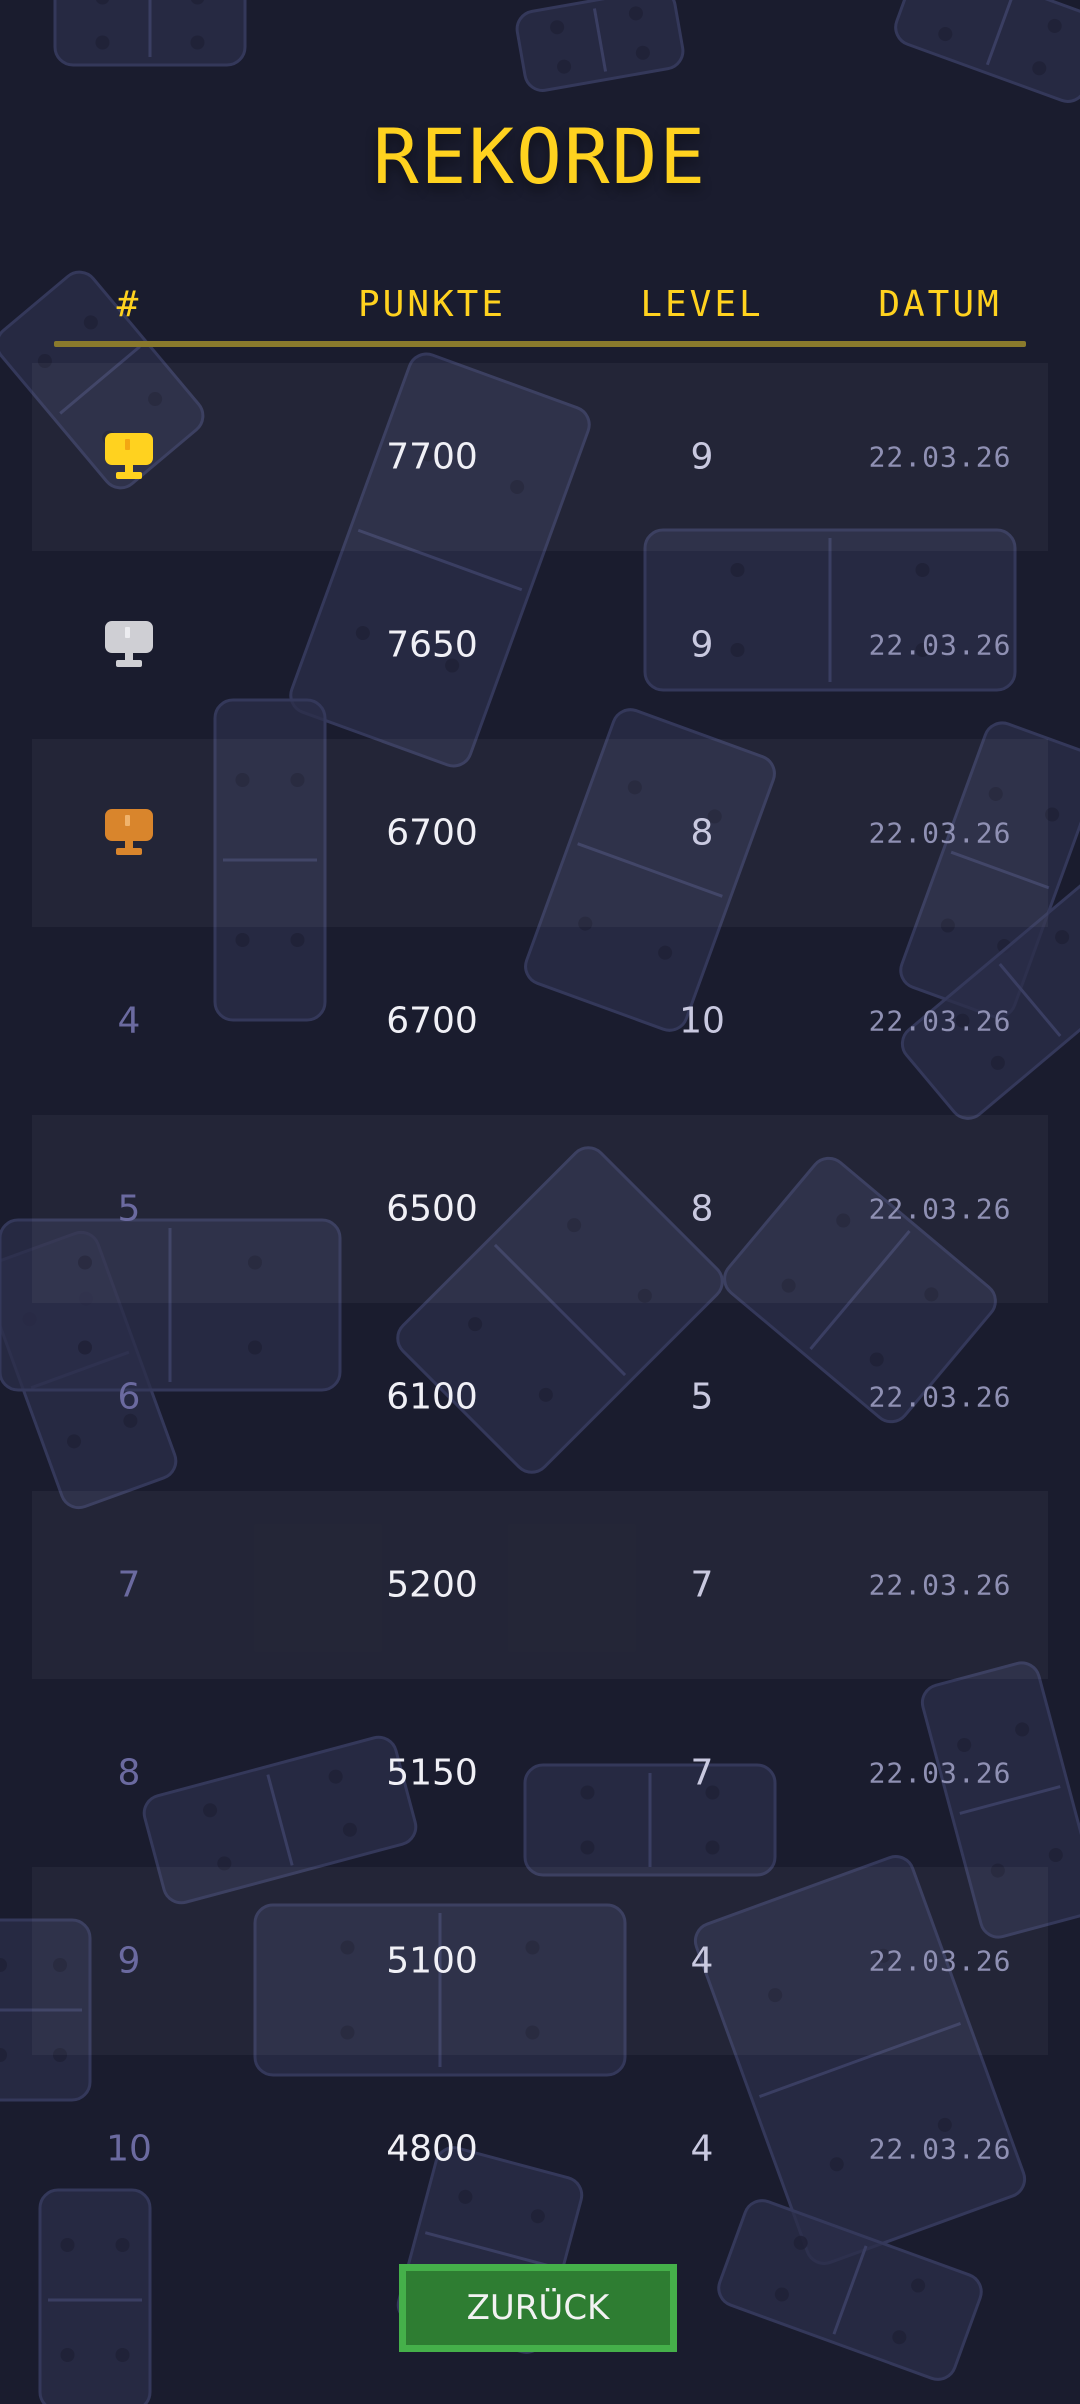 This screenshot has height=2404, width=1080. What do you see at coordinates (129, 1209) in the screenshot?
I see `rank-number: 5` at bounding box center [129, 1209].